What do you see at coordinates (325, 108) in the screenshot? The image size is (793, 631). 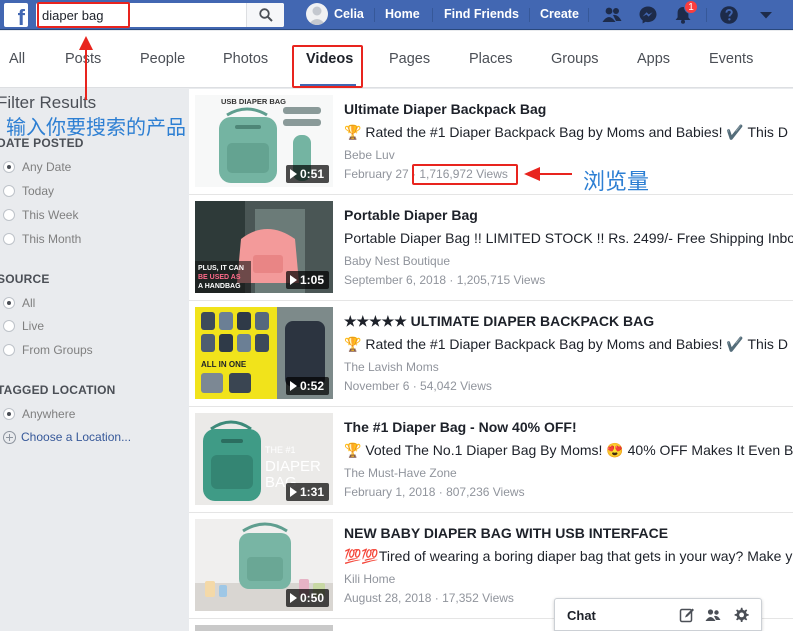 I see `annotation-arrows` at bounding box center [325, 108].